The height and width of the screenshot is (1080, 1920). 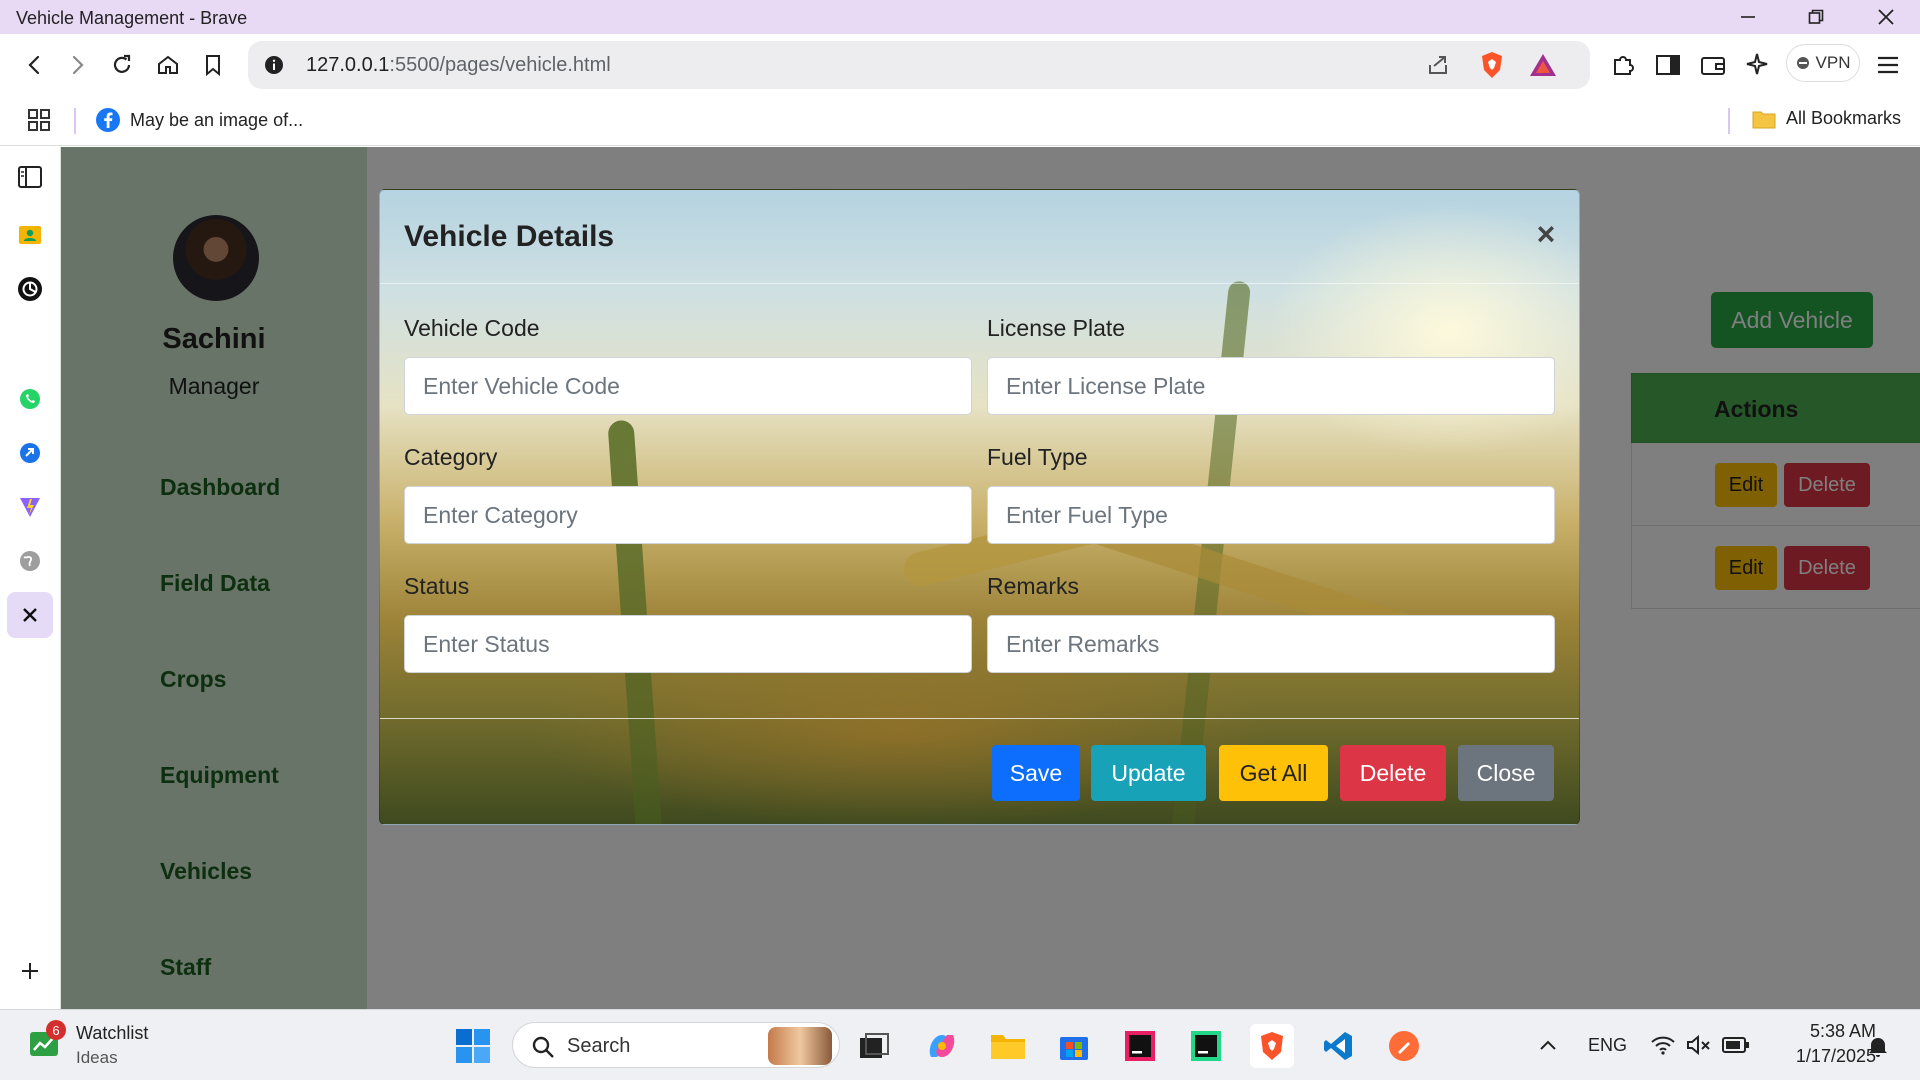 What do you see at coordinates (500, 65) in the screenshot?
I see `url-path: :5500/pages/vehicle.html` at bounding box center [500, 65].